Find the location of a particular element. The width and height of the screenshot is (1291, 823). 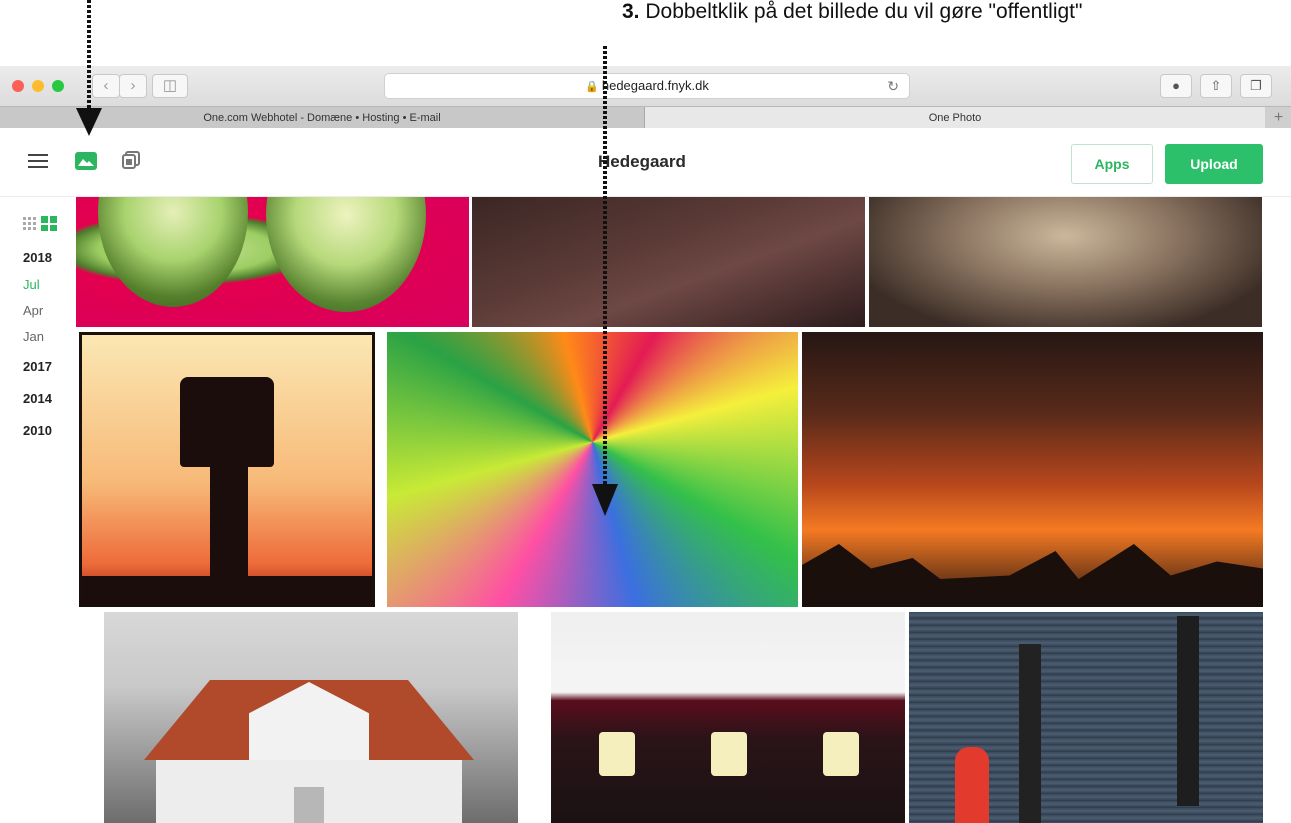

tabs-overview-button: ❐ is located at coordinates (1256, 86).